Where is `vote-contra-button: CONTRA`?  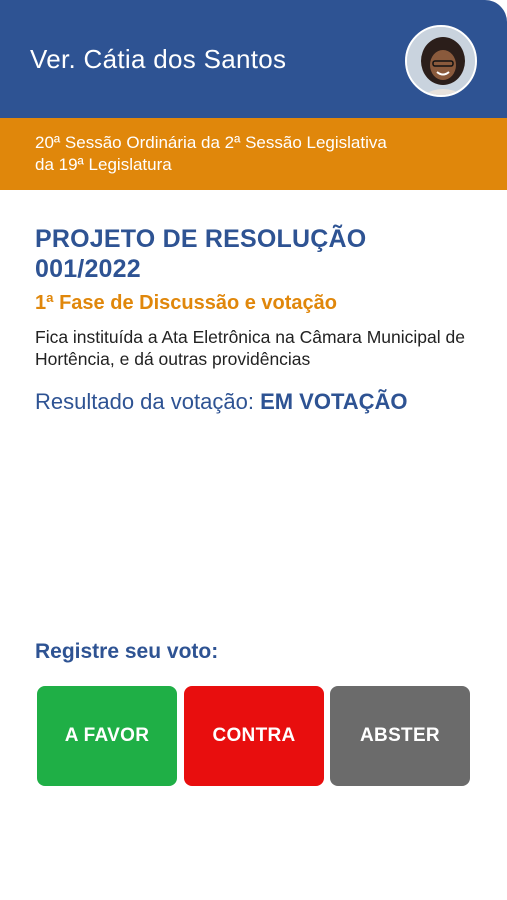 vote-contra-button: CONTRA is located at coordinates (254, 736).